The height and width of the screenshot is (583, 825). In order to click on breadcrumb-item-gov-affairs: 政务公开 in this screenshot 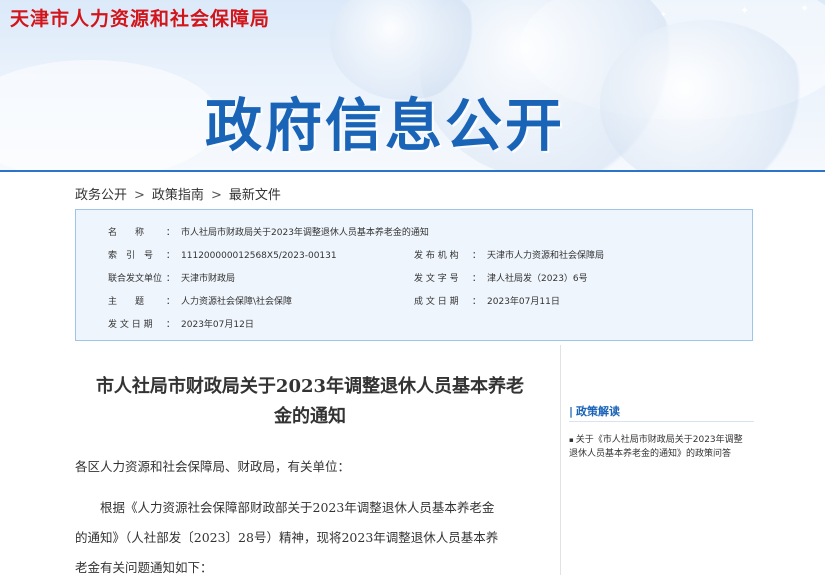, I will do `click(101, 195)`.